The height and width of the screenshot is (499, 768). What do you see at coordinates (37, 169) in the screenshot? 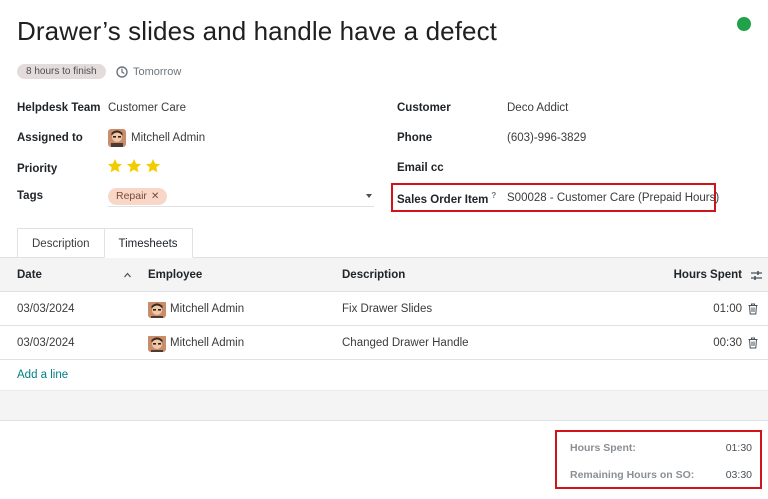
I see `priority-label: Priority` at bounding box center [37, 169].